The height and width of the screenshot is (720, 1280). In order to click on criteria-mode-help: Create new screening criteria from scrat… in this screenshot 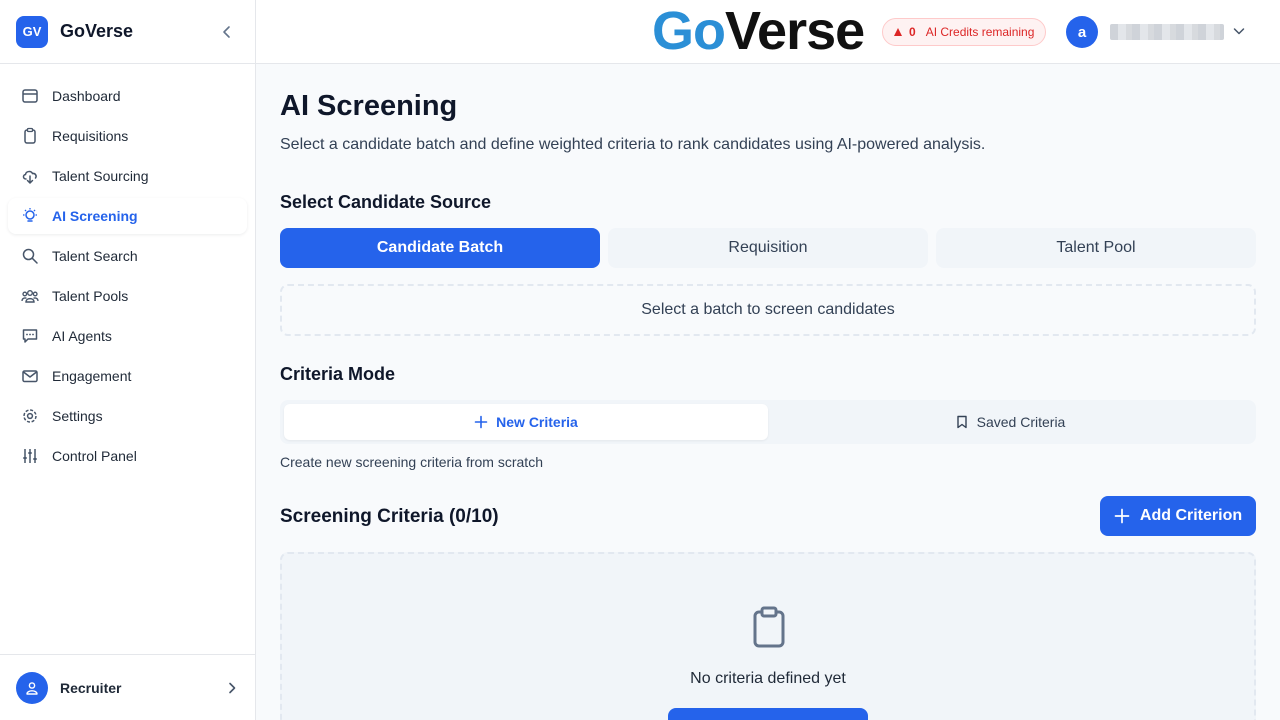, I will do `click(411, 462)`.